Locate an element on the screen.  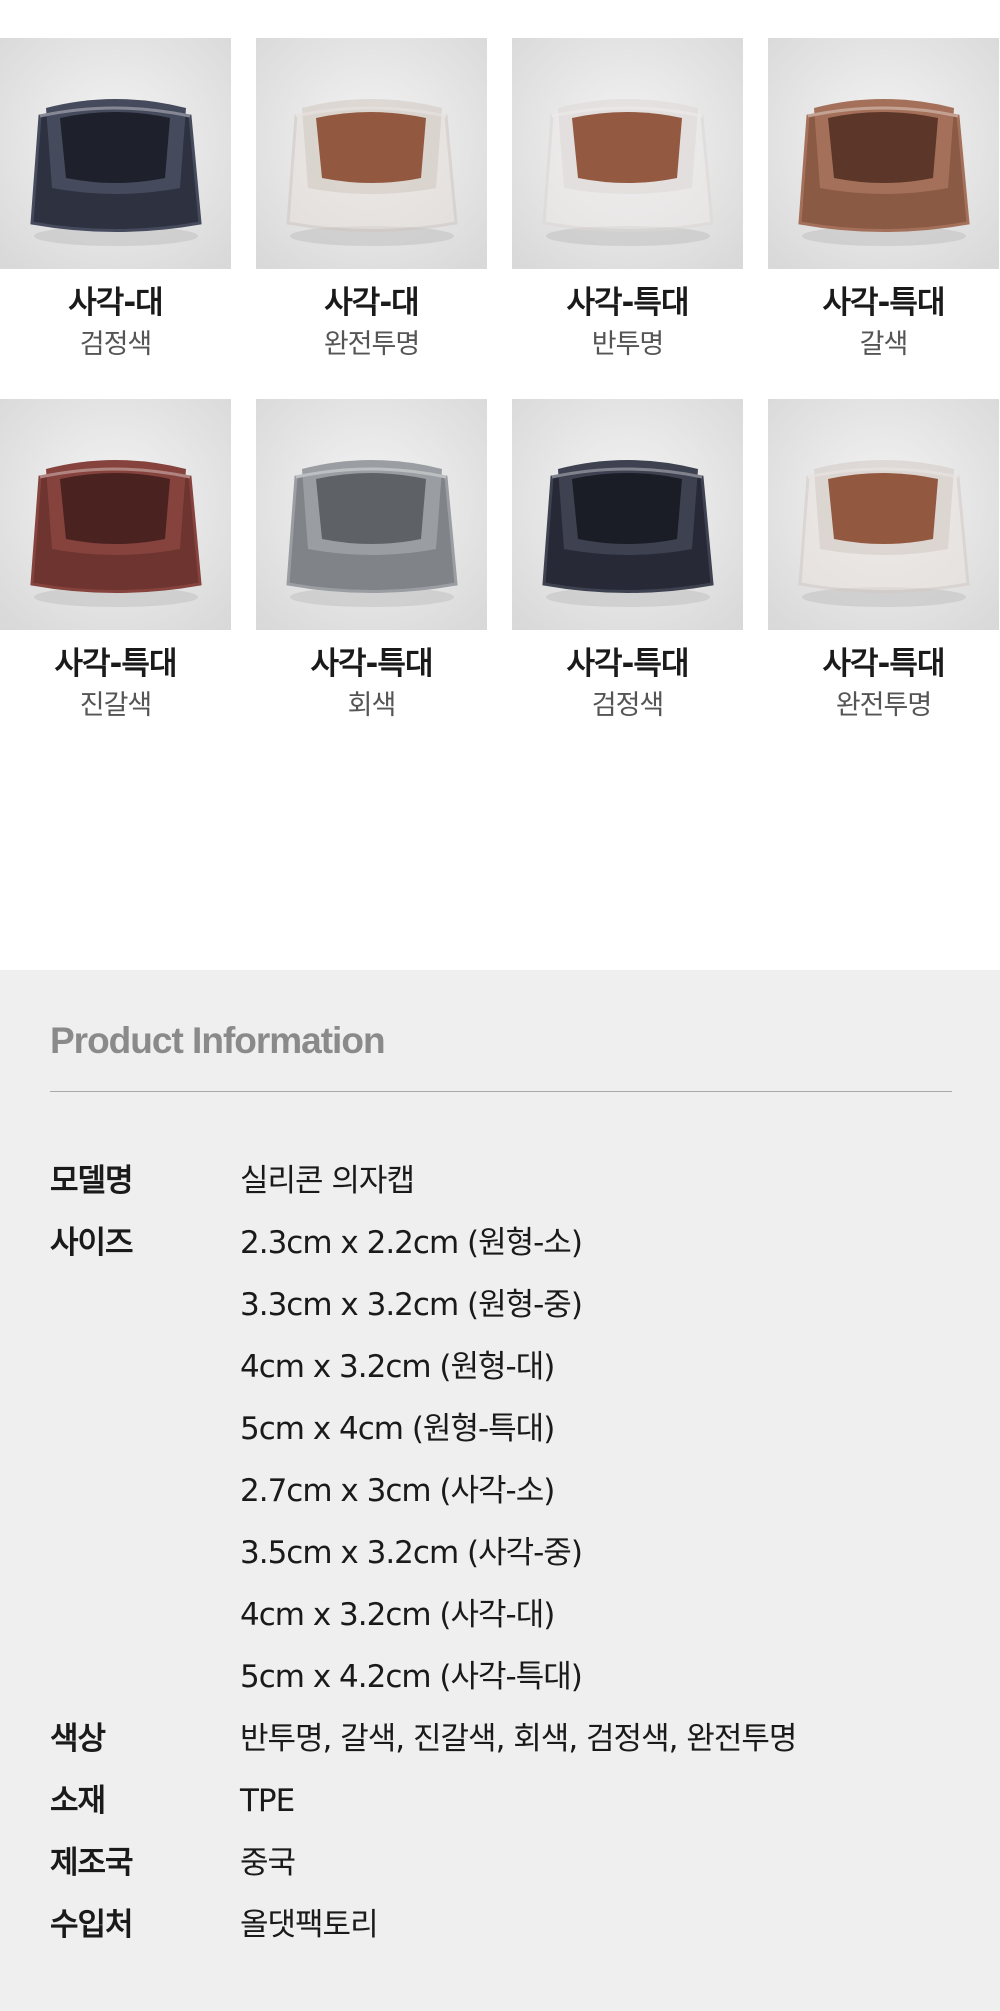
info-value: 5cm x 4cm (원형-특대) is located at coordinates (397, 1429).